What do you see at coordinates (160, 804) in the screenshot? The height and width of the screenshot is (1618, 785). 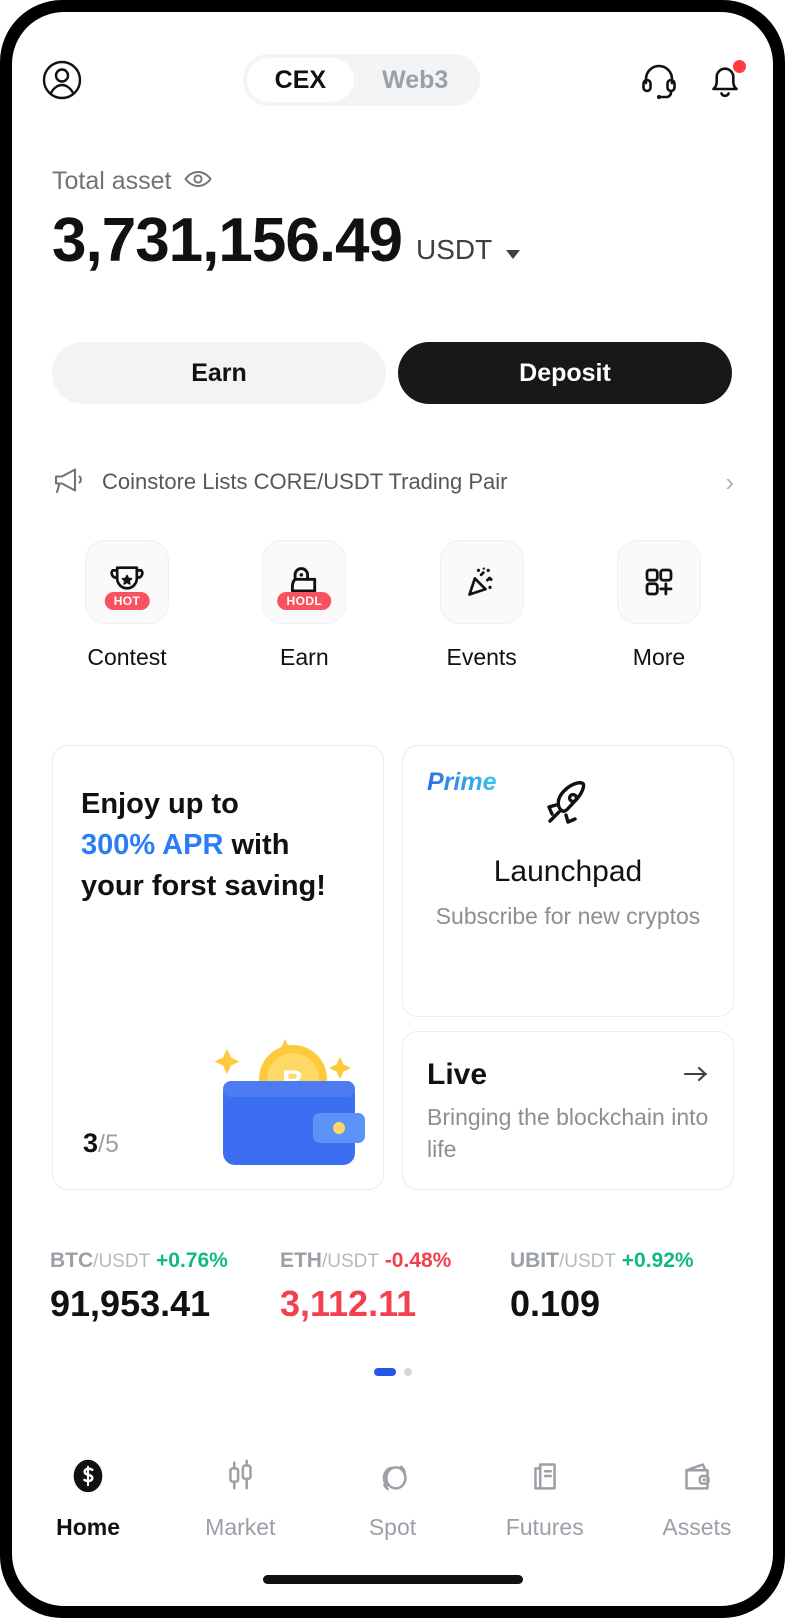 I see `promo-line1: Enjoy up to` at bounding box center [160, 804].